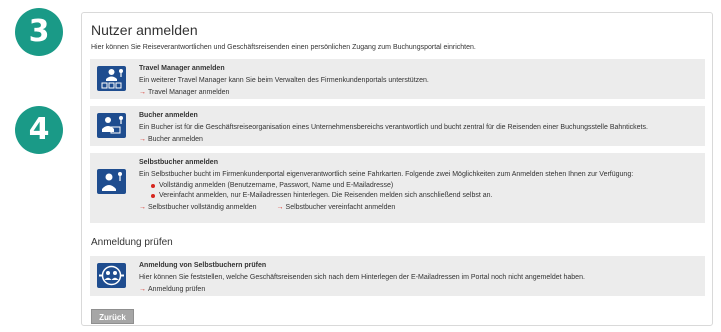 The image size is (721, 332). I want to click on link-label: Selbstbucher vollständig anmelden, so click(202, 207).